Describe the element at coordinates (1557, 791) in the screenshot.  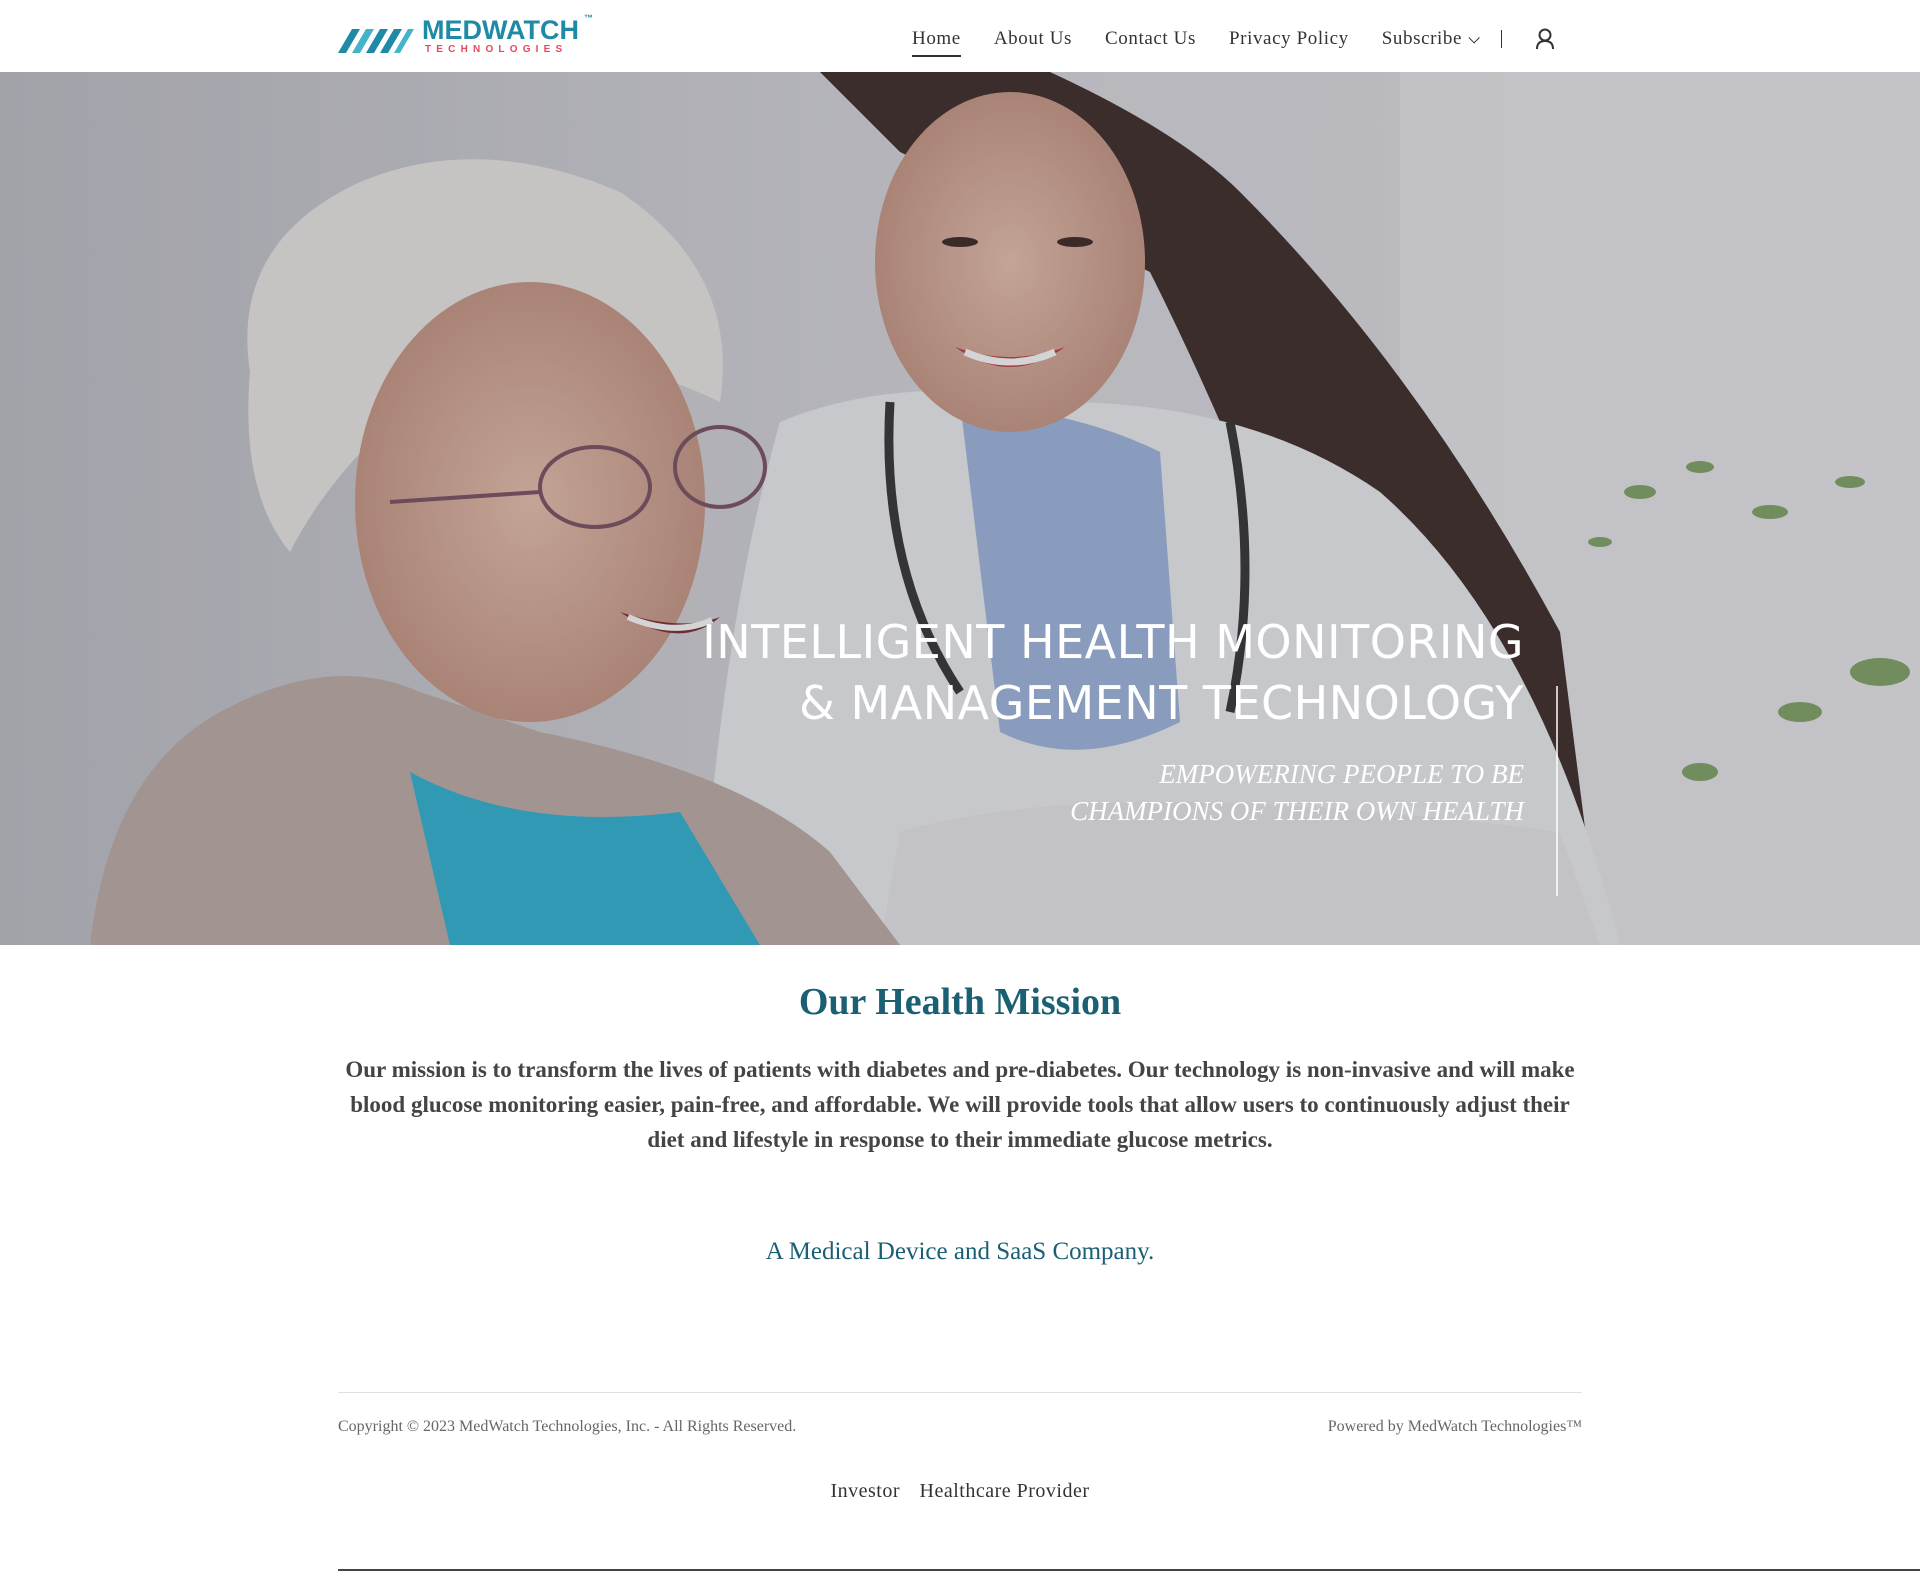
I see `hero-accent-rule` at that location.